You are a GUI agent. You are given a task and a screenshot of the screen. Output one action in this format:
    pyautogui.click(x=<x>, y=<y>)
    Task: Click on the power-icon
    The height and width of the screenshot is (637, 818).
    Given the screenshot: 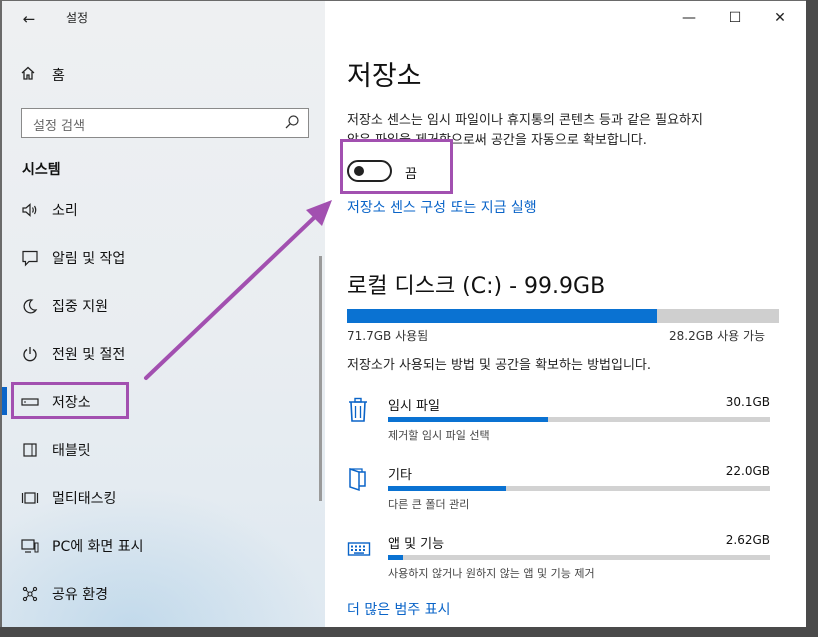 What is the action you would take?
    pyautogui.click(x=30, y=354)
    